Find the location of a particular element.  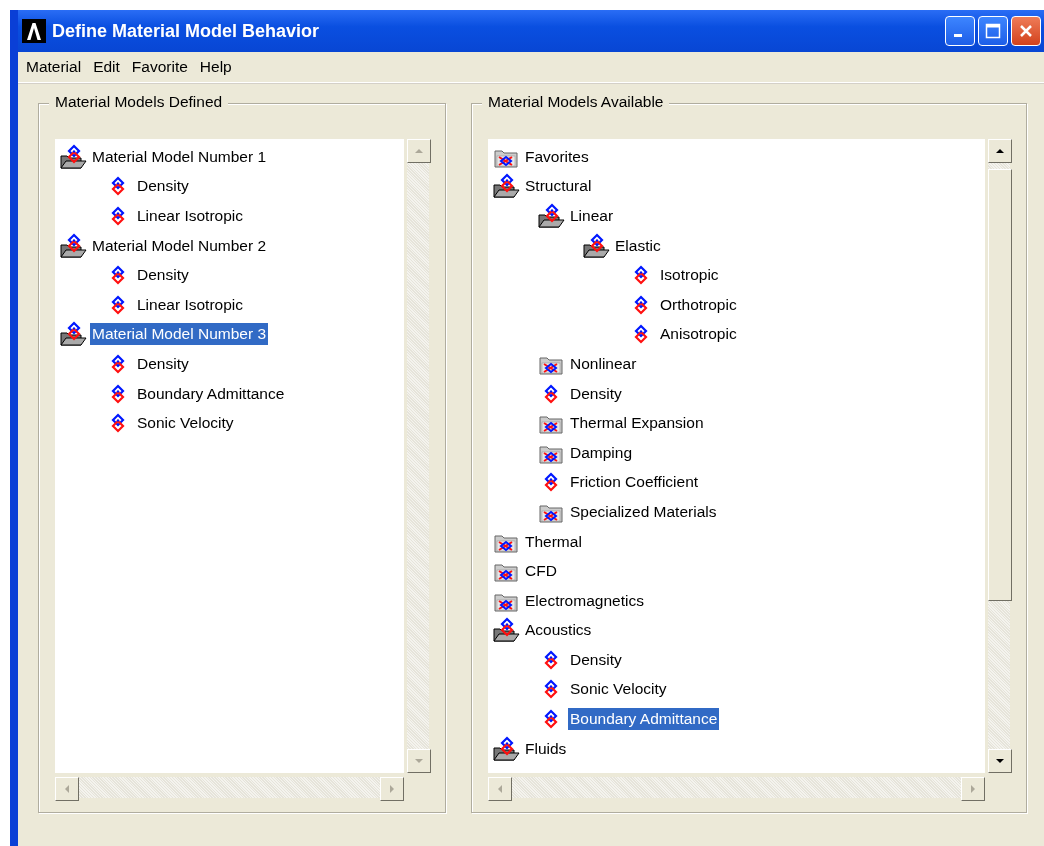

tree-item: Electromagnetics is located at coordinates (584, 600).